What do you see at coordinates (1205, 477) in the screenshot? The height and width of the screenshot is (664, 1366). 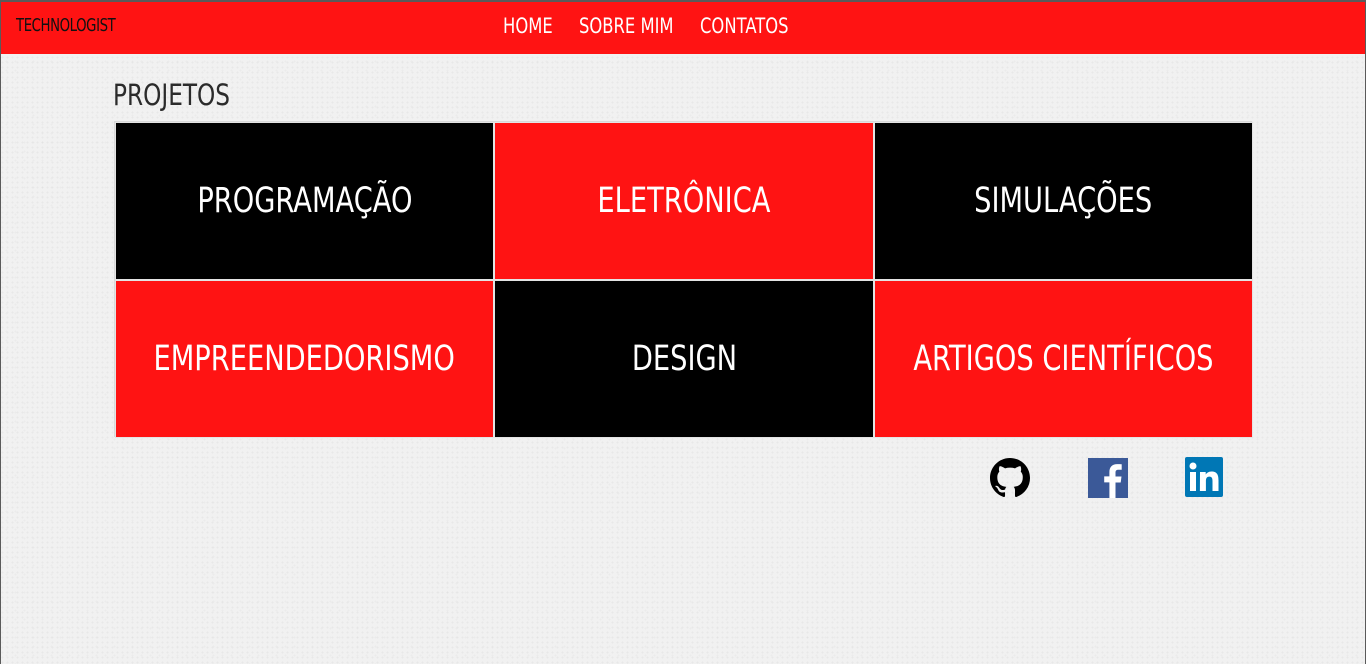 I see `linkedin-icon` at bounding box center [1205, 477].